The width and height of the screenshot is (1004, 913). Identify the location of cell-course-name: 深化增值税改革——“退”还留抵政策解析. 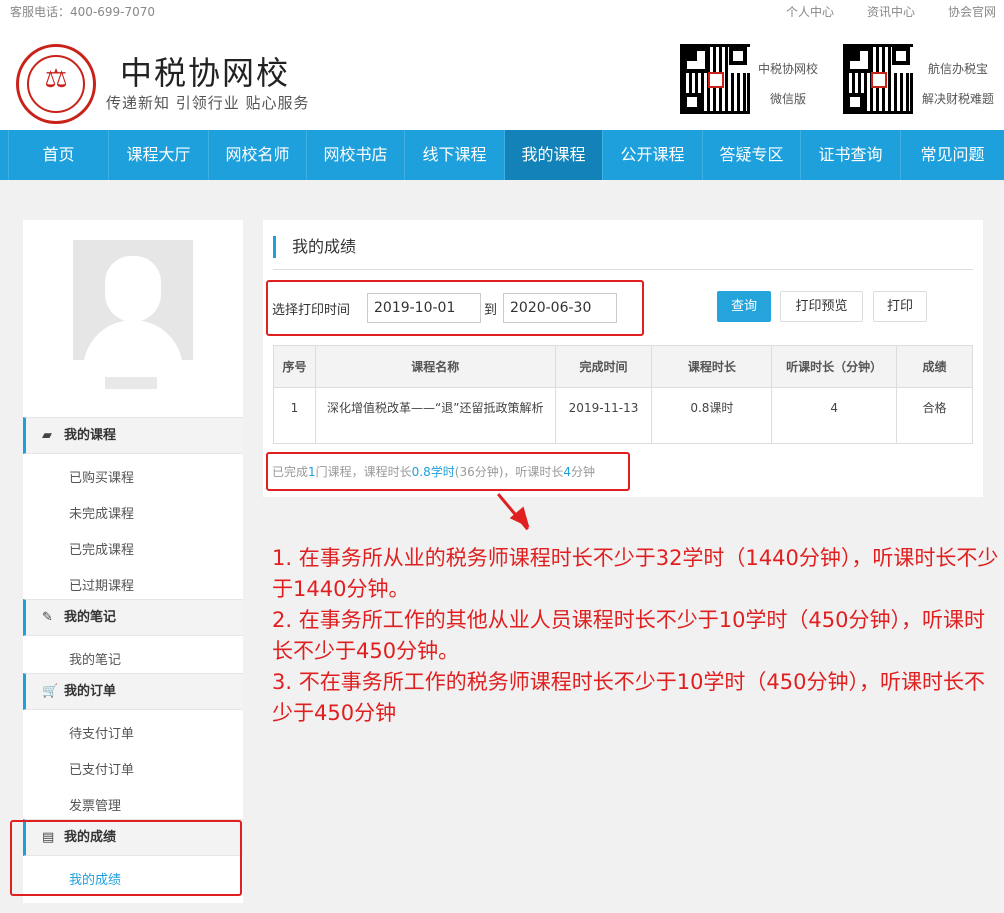
(435, 415).